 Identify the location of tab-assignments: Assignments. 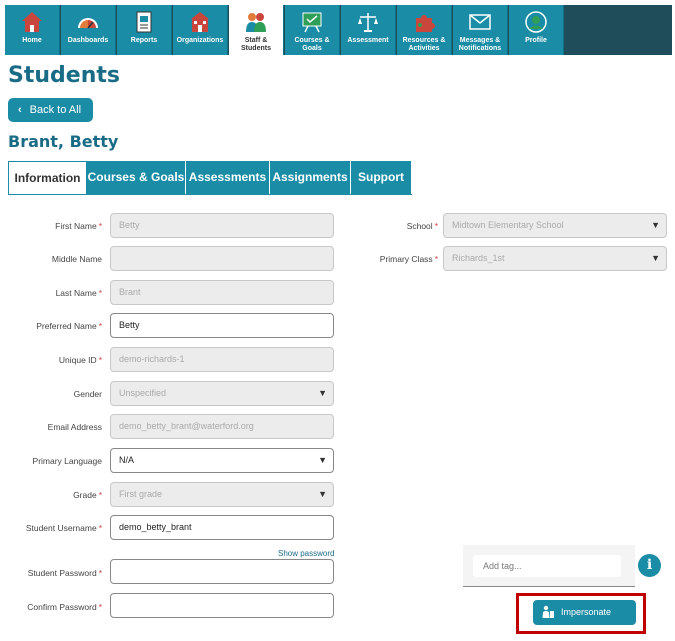
(310, 178).